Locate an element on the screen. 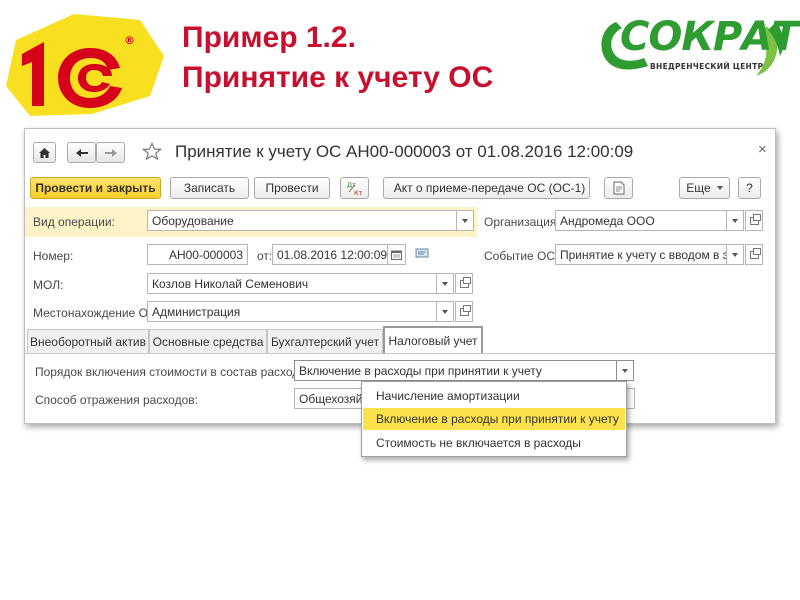 The width and height of the screenshot is (800, 600). tab-divider is located at coordinates (400, 353).